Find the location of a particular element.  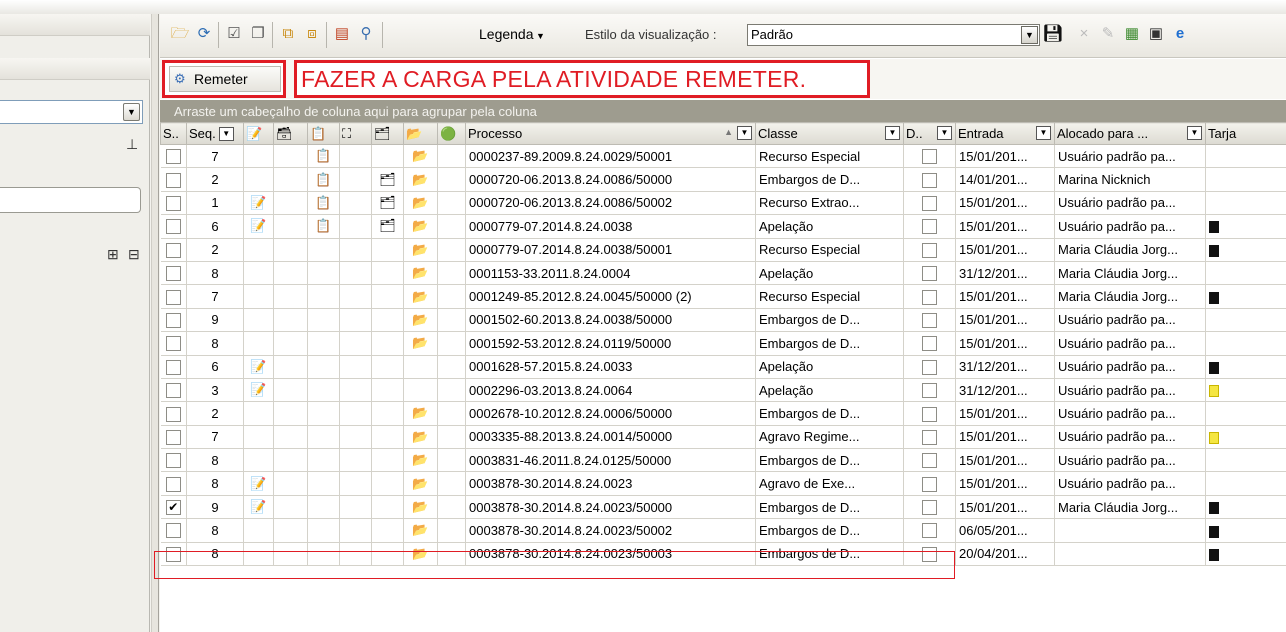

legend-menu: Legenda ▼ is located at coordinates (512, 34).